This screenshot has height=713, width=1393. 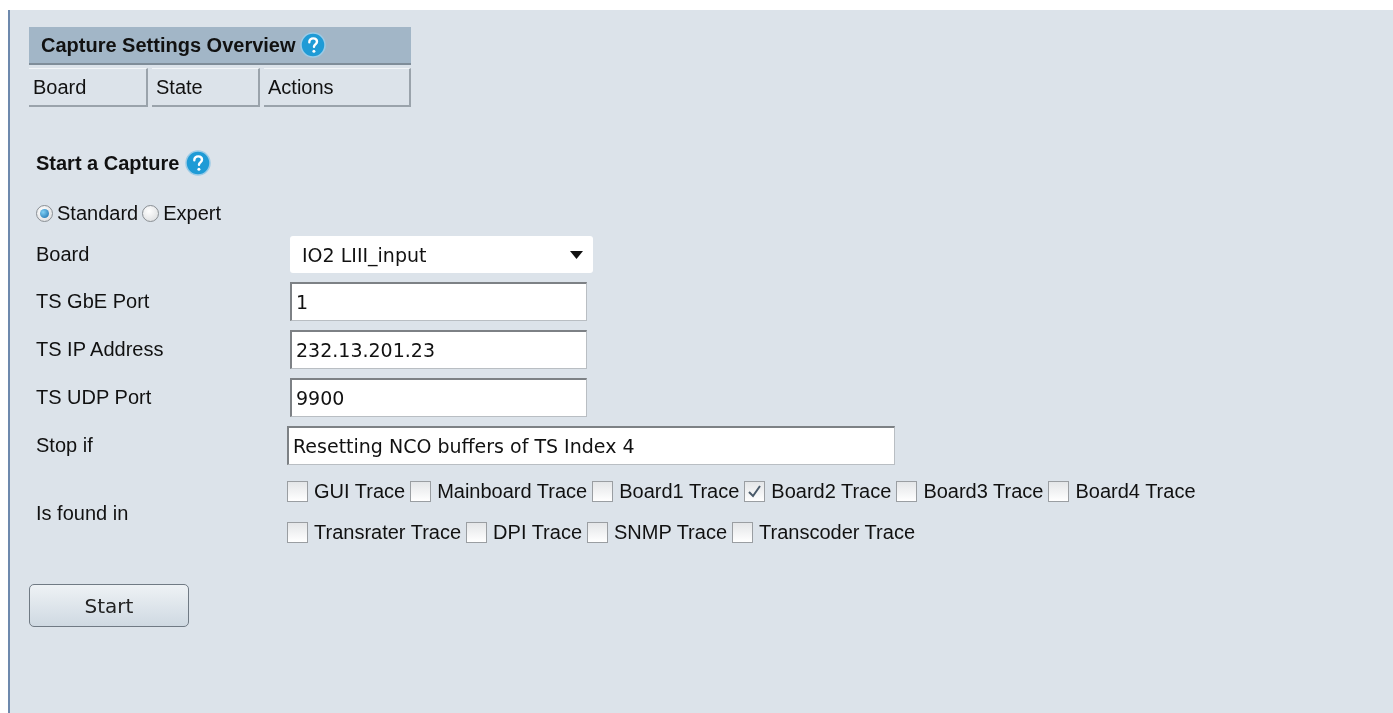 What do you see at coordinates (168, 45) in the screenshot?
I see `panel-title: Capture Settings Overview` at bounding box center [168, 45].